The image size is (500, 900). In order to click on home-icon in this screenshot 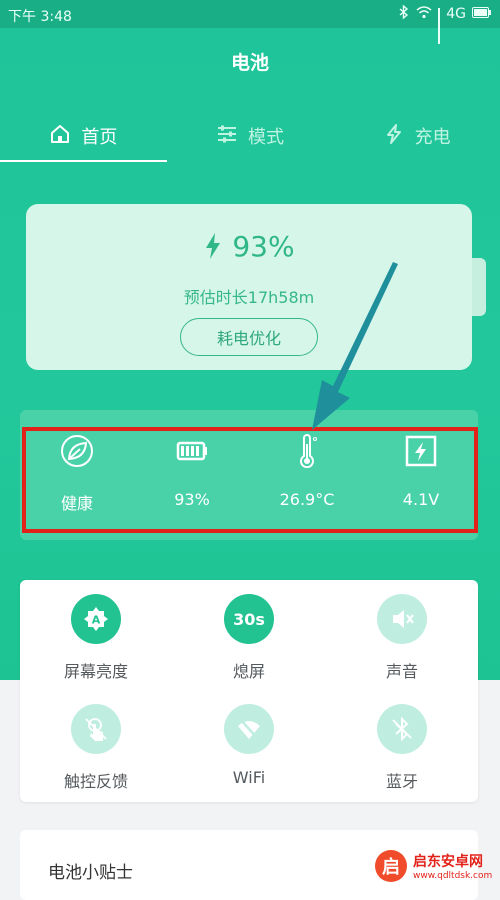, I will do `click(60, 136)`.